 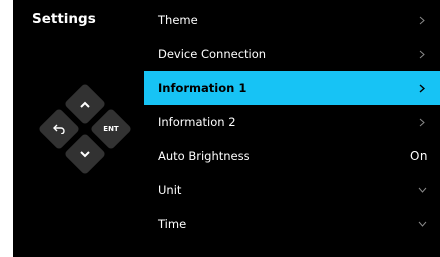 What do you see at coordinates (85, 130) in the screenshot?
I see `dpad: ENT` at bounding box center [85, 130].